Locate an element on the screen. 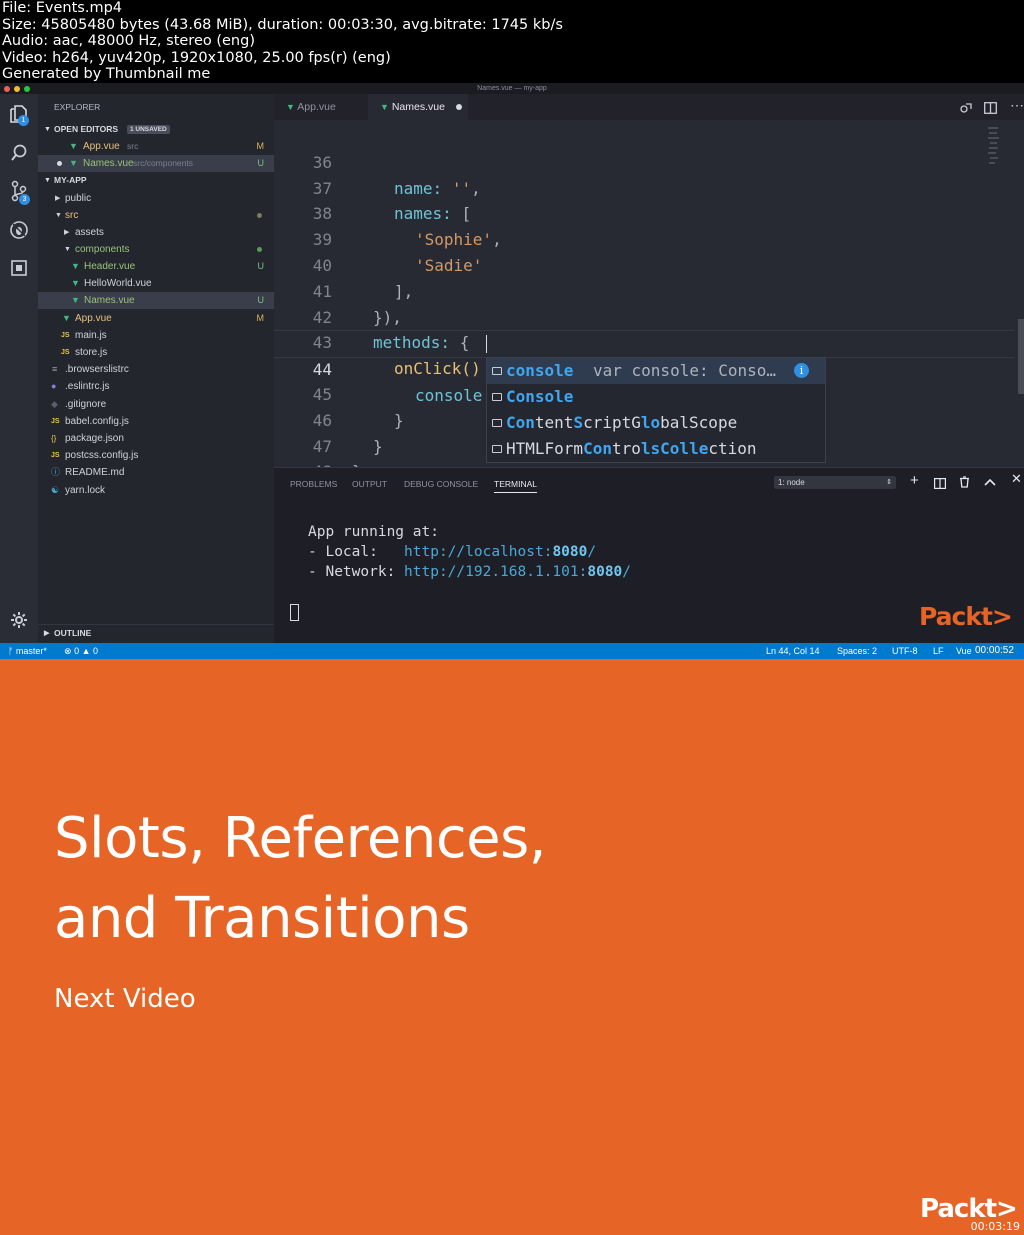 This screenshot has height=1235, width=1024. tree-file: ⓘ README.md is located at coordinates (156, 472).